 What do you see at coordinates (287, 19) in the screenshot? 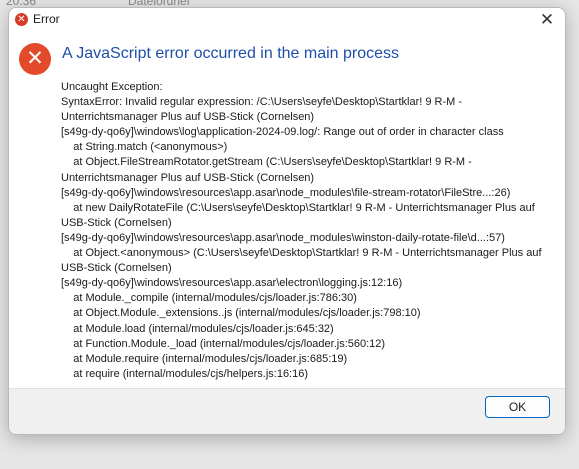
I see `title-bar: ✕ Error ✕` at bounding box center [287, 19].